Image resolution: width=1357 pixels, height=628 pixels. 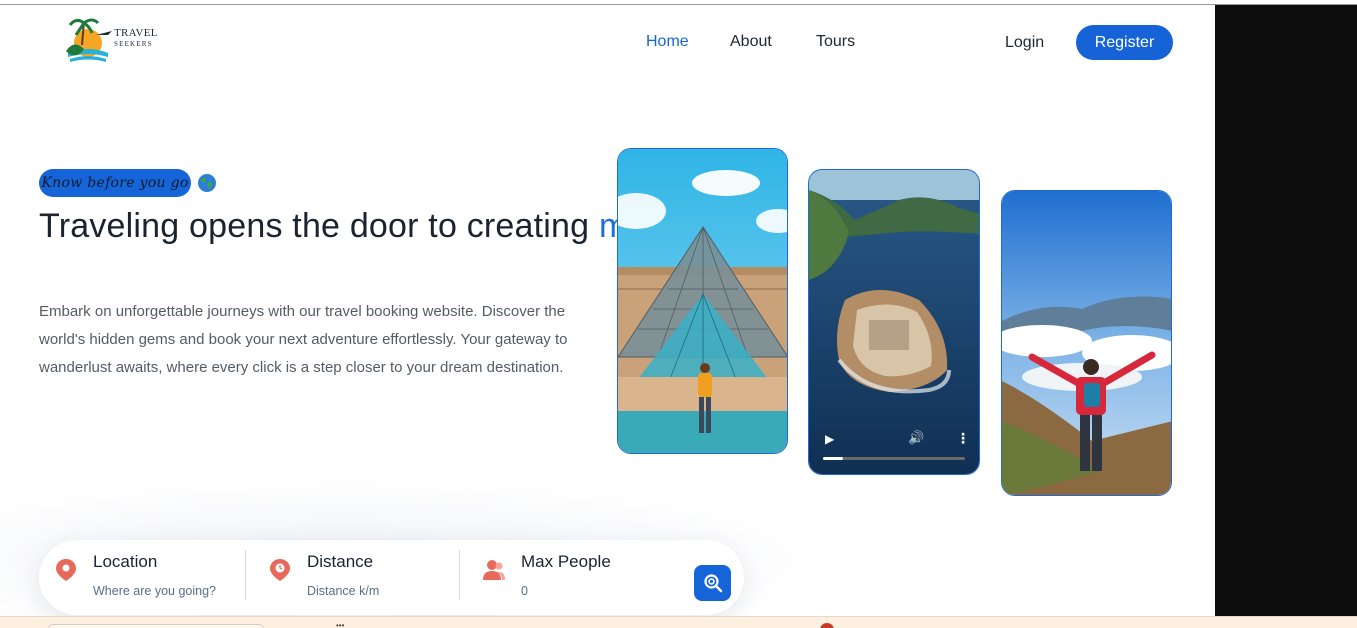 What do you see at coordinates (1024, 43) in the screenshot?
I see `login-button: Login` at bounding box center [1024, 43].